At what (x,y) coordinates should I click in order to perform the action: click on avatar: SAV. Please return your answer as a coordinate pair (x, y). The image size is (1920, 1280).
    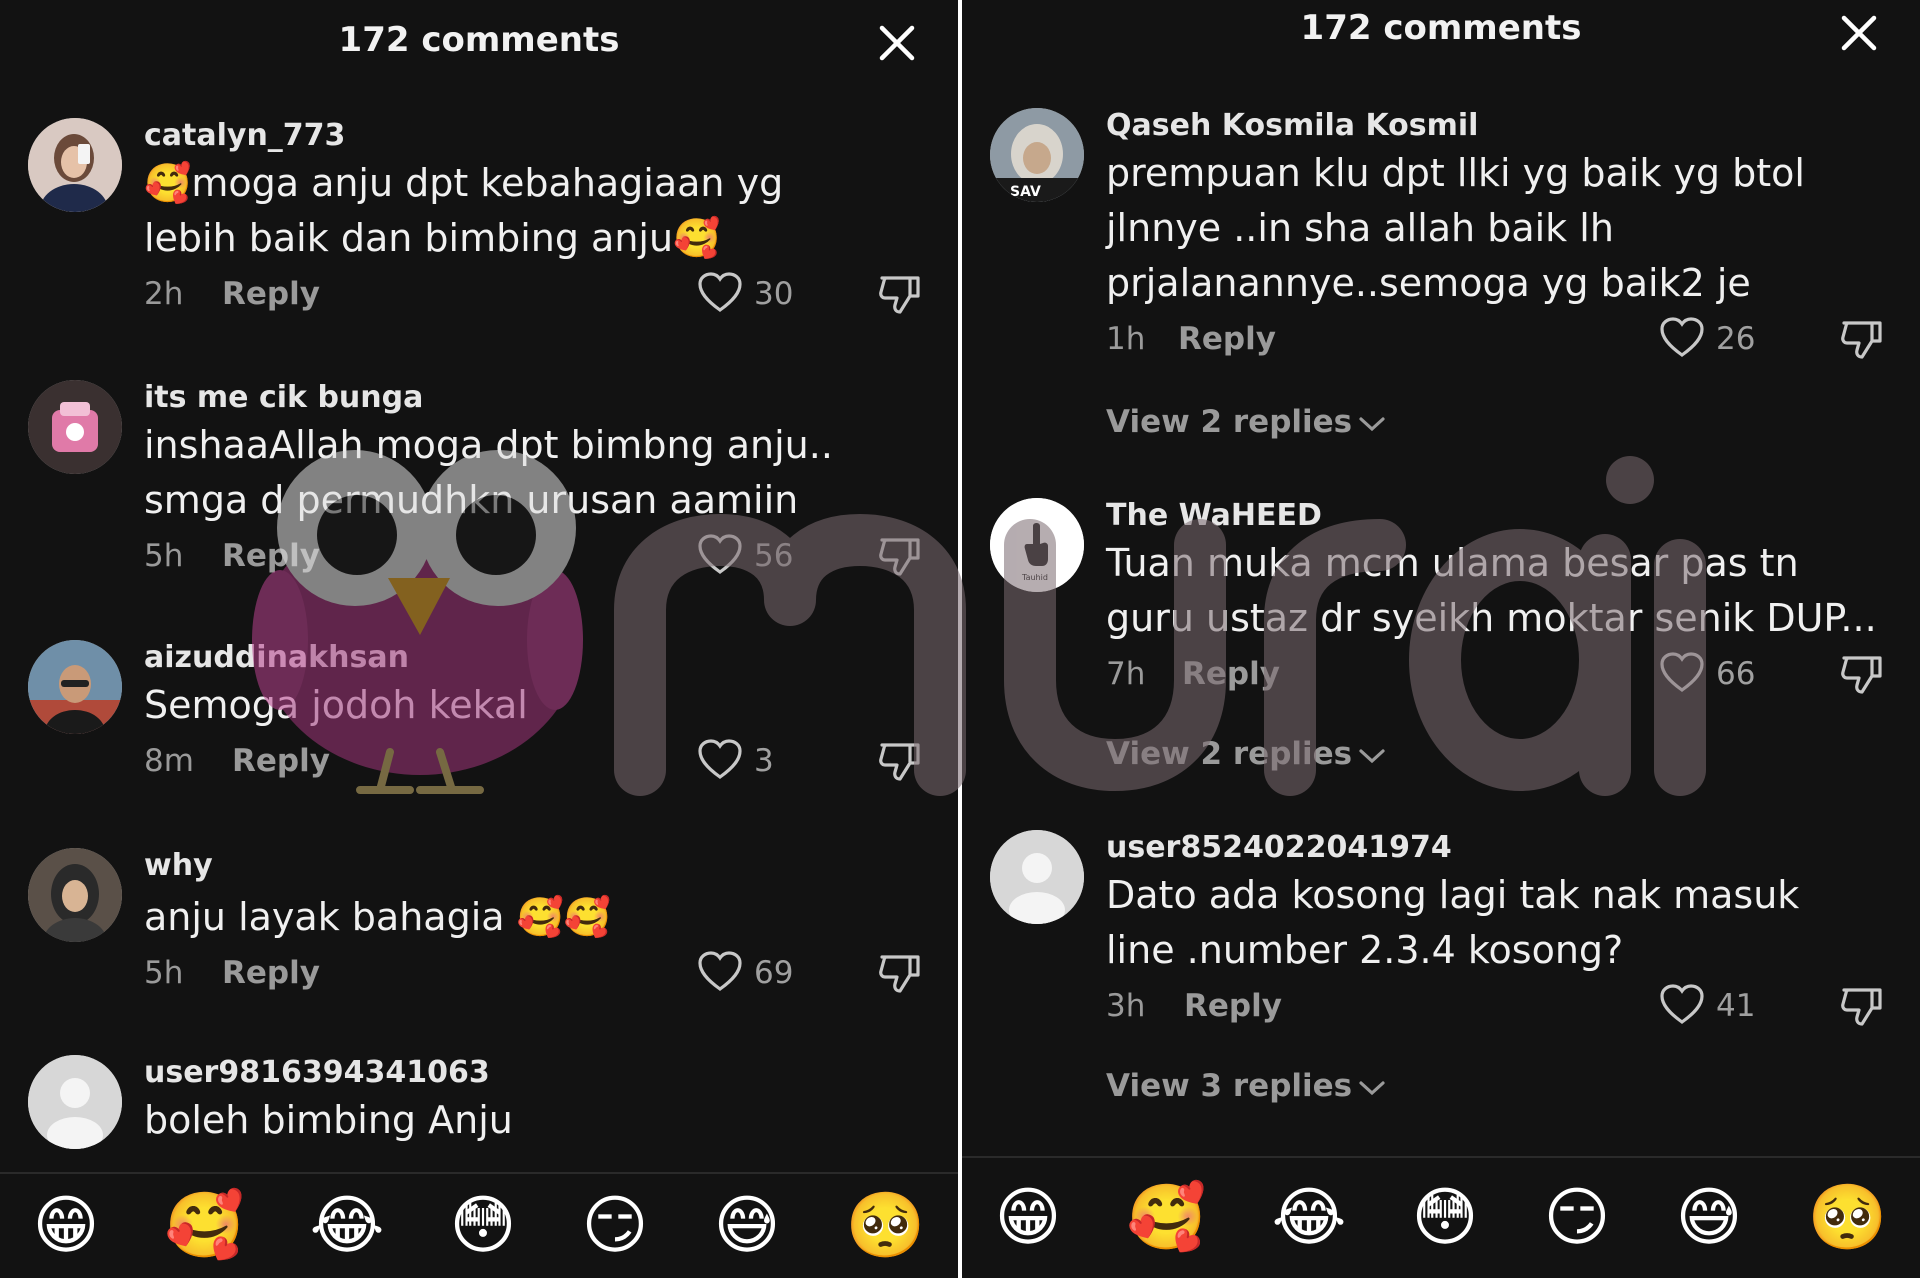
    Looking at the image, I should click on (1037, 155).